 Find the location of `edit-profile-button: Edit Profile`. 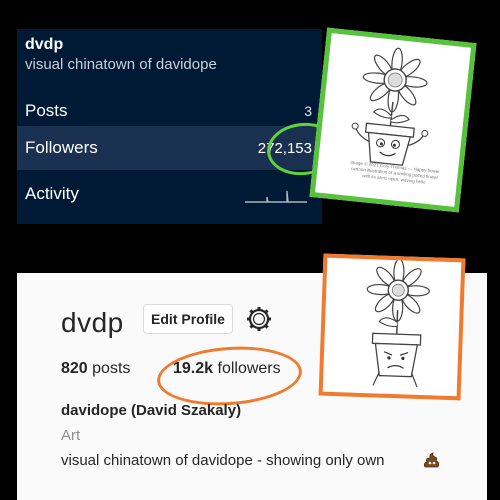

edit-profile-button: Edit Profile is located at coordinates (188, 319).